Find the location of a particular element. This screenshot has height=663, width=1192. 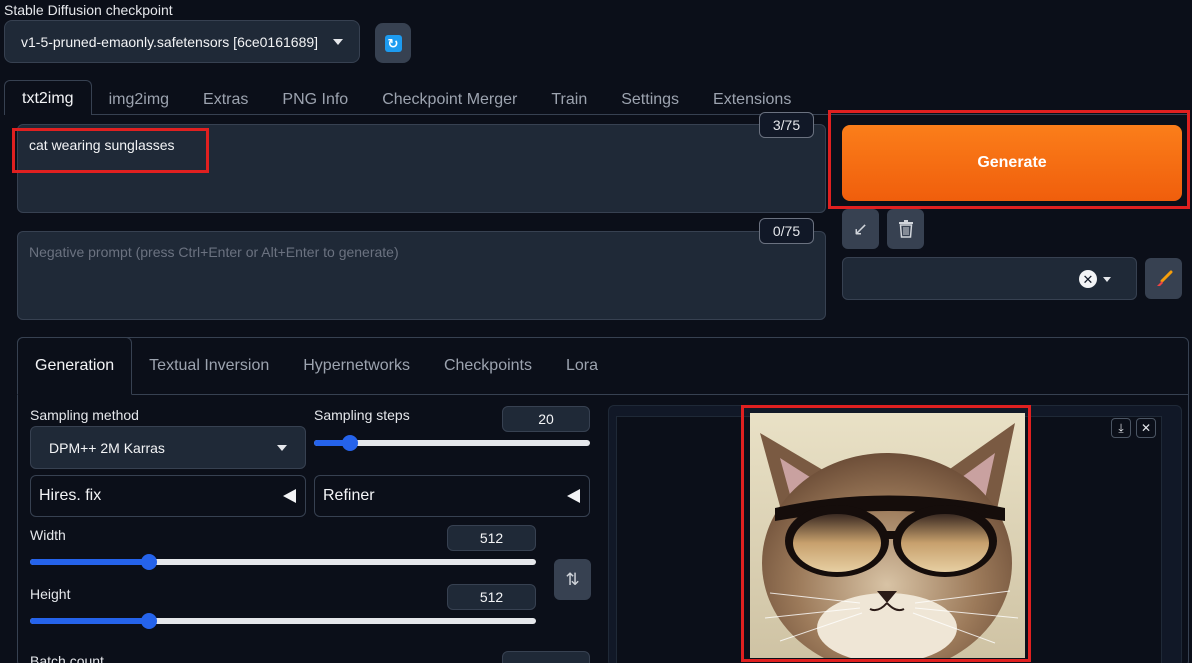

refresh-icon: ↻ is located at coordinates (393, 43).